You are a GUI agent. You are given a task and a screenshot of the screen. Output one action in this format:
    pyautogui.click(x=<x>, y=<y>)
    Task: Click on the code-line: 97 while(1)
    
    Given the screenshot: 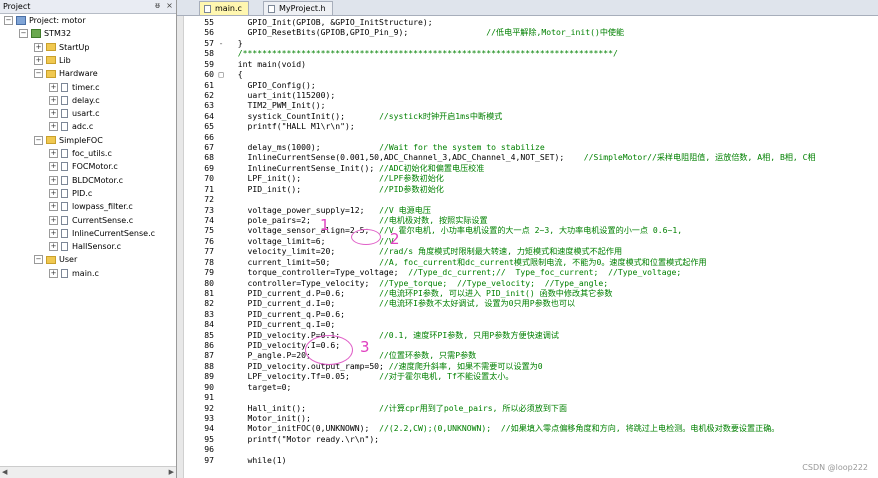 What is the action you would take?
    pyautogui.click(x=235, y=460)
    